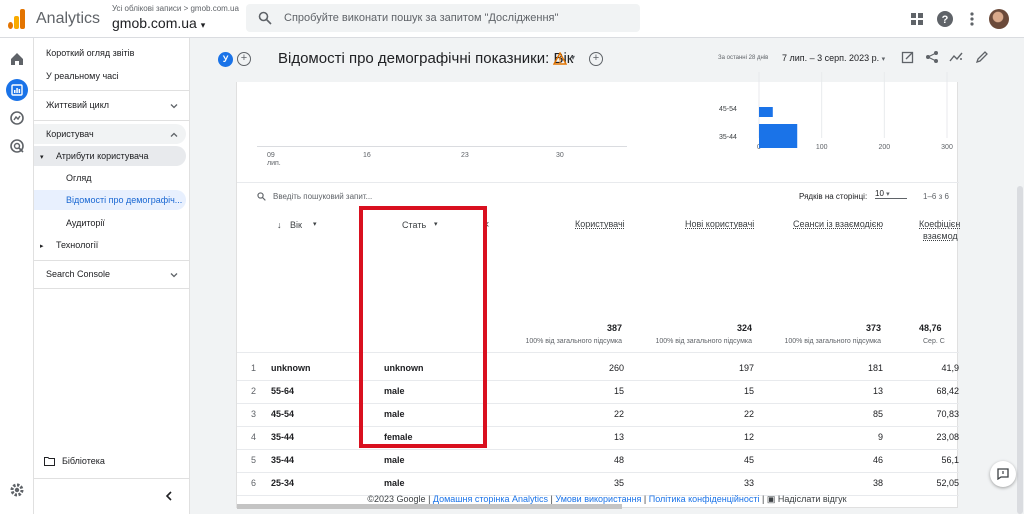 The height and width of the screenshot is (514, 1024). I want to click on table-row: 5 35-44 male 48 45 46 56,1, so click(598, 461).